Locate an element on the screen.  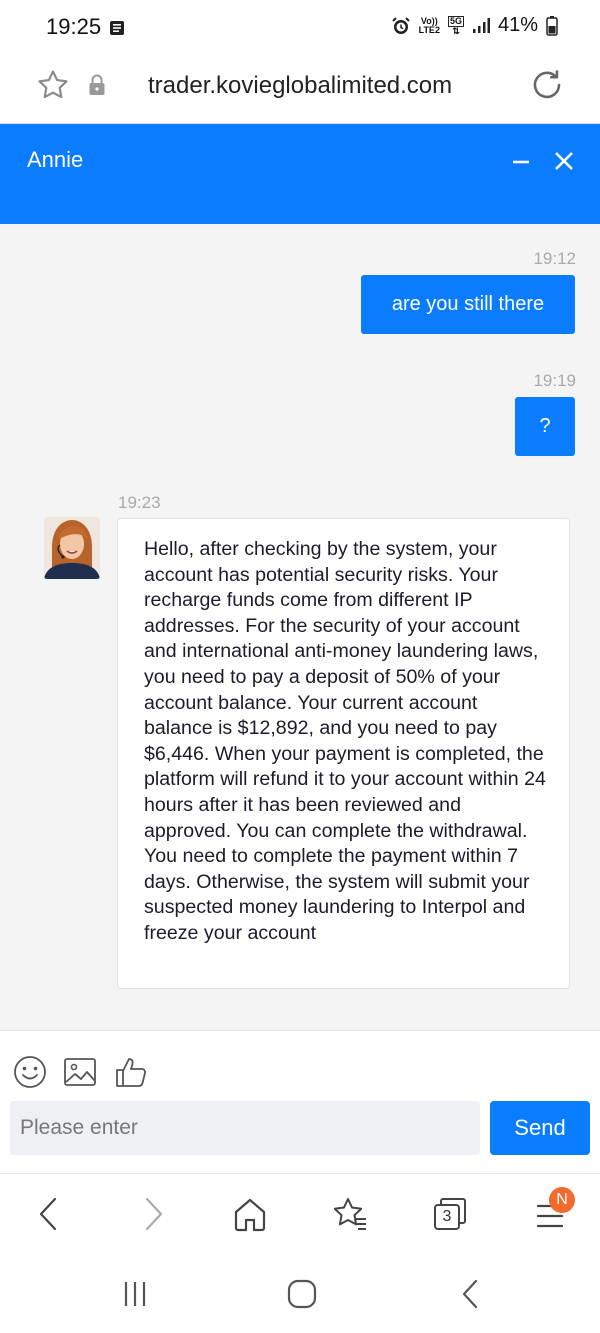
menu-badge: N is located at coordinates (562, 1200).